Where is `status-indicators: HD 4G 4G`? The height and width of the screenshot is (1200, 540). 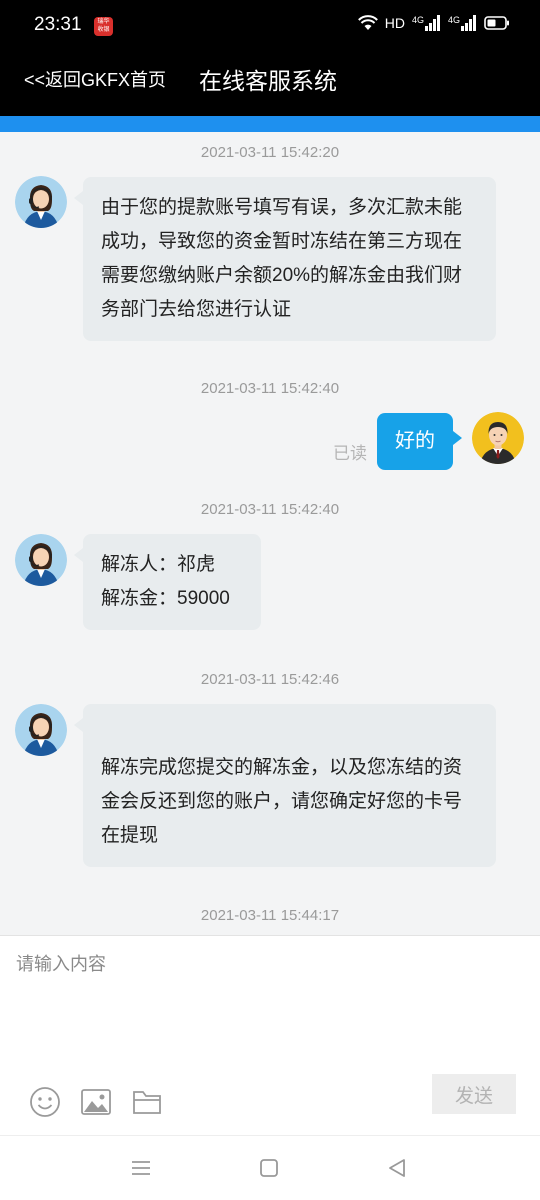
status-indicators: HD 4G 4G is located at coordinates (433, 23).